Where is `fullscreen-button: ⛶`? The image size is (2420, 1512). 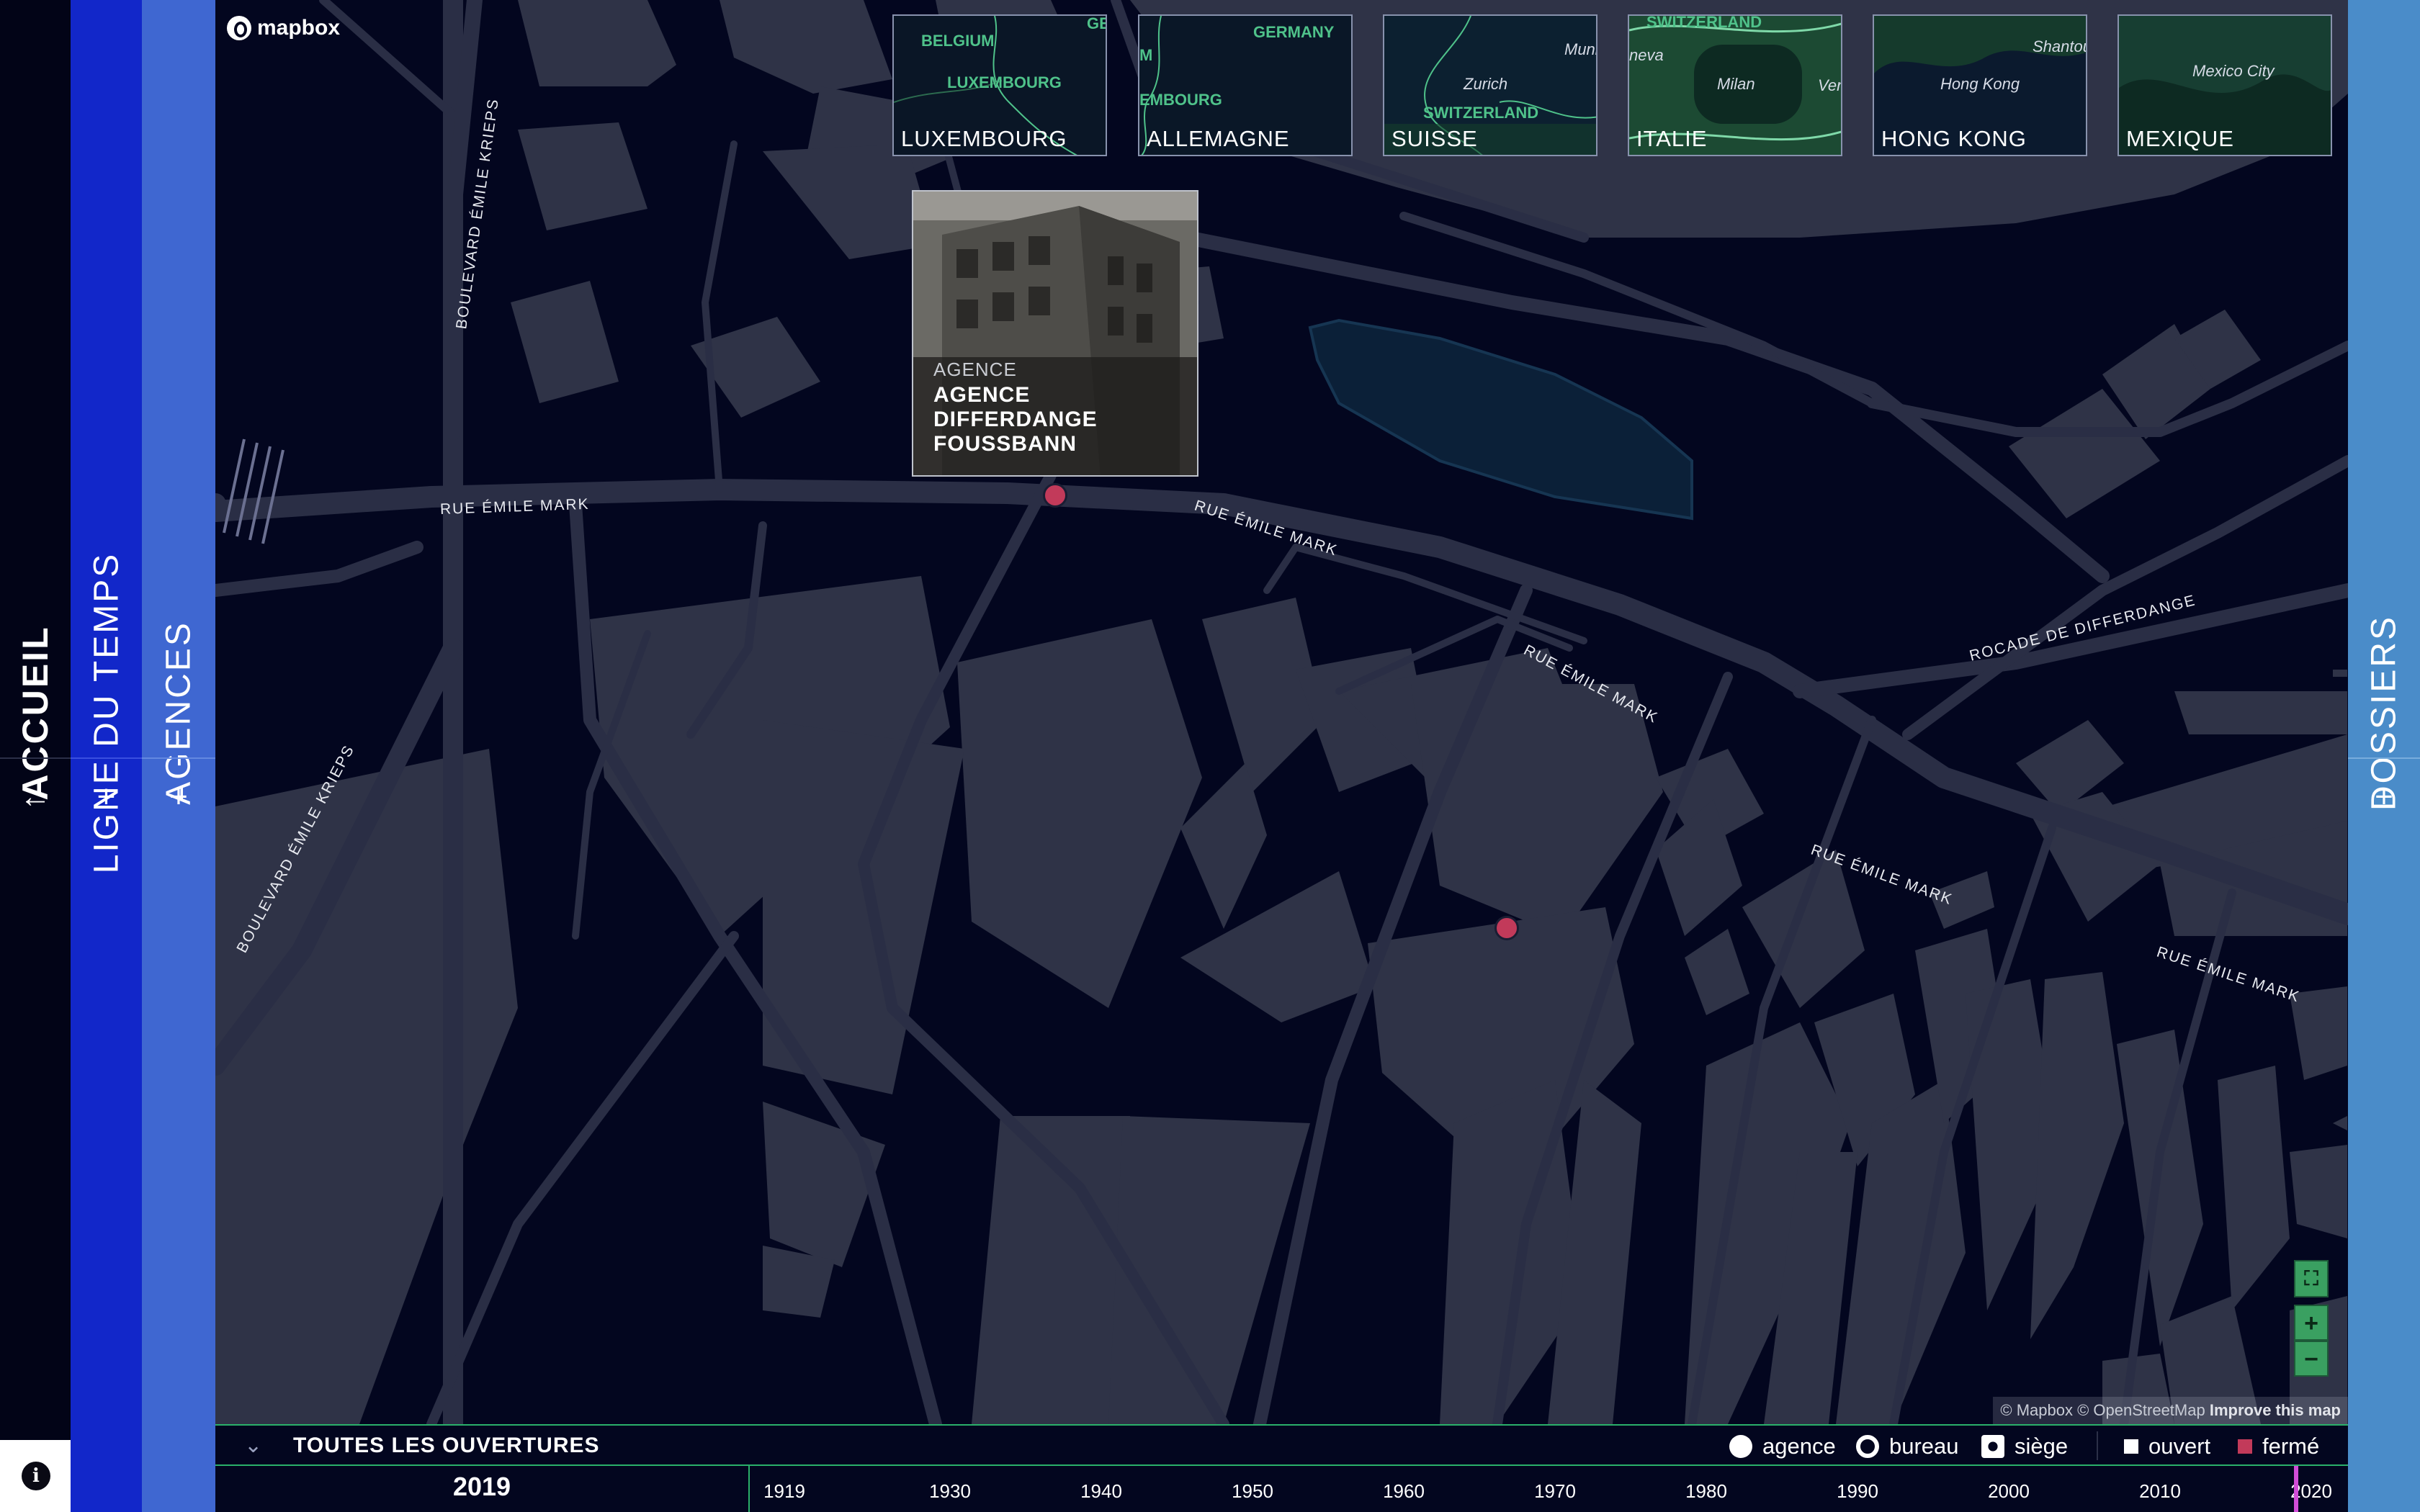 fullscreen-button: ⛶ is located at coordinates (2311, 1278).